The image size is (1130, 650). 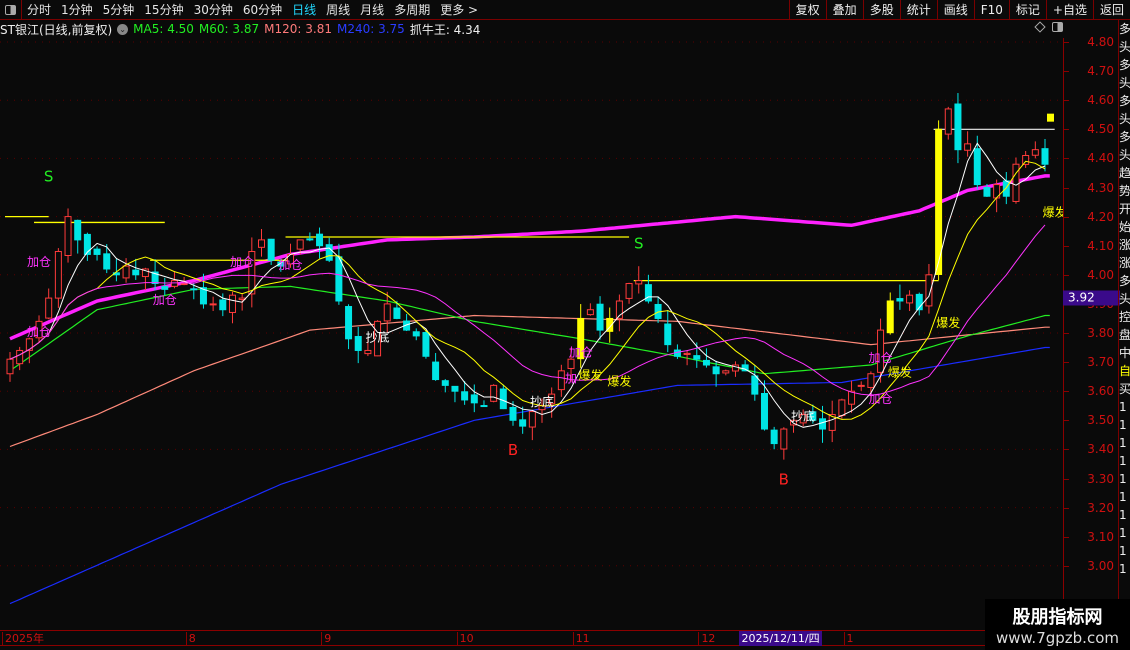 I want to click on price-label: 4.80, so click(x=1100, y=42).